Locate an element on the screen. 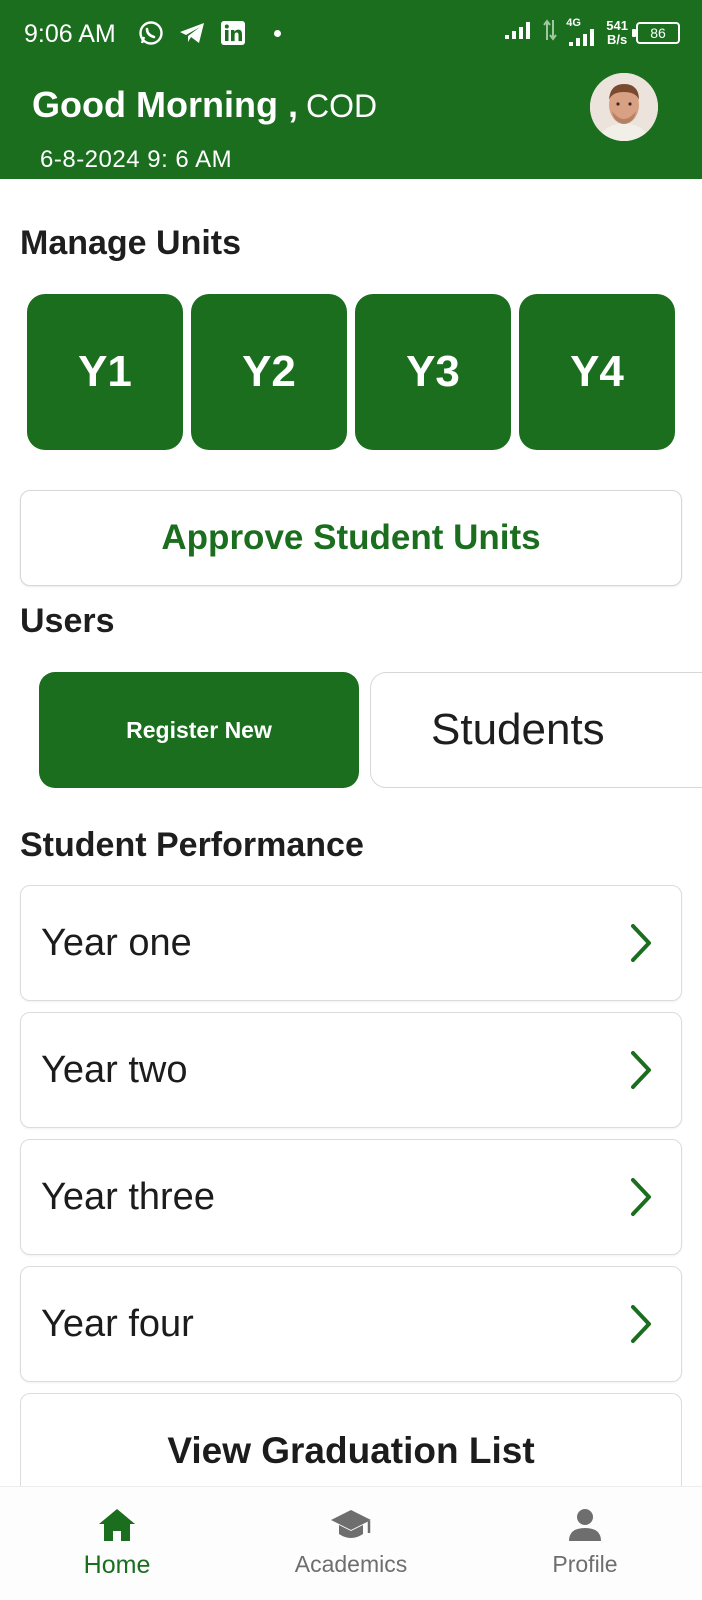  year-three-label: Year three is located at coordinates (128, 1196).